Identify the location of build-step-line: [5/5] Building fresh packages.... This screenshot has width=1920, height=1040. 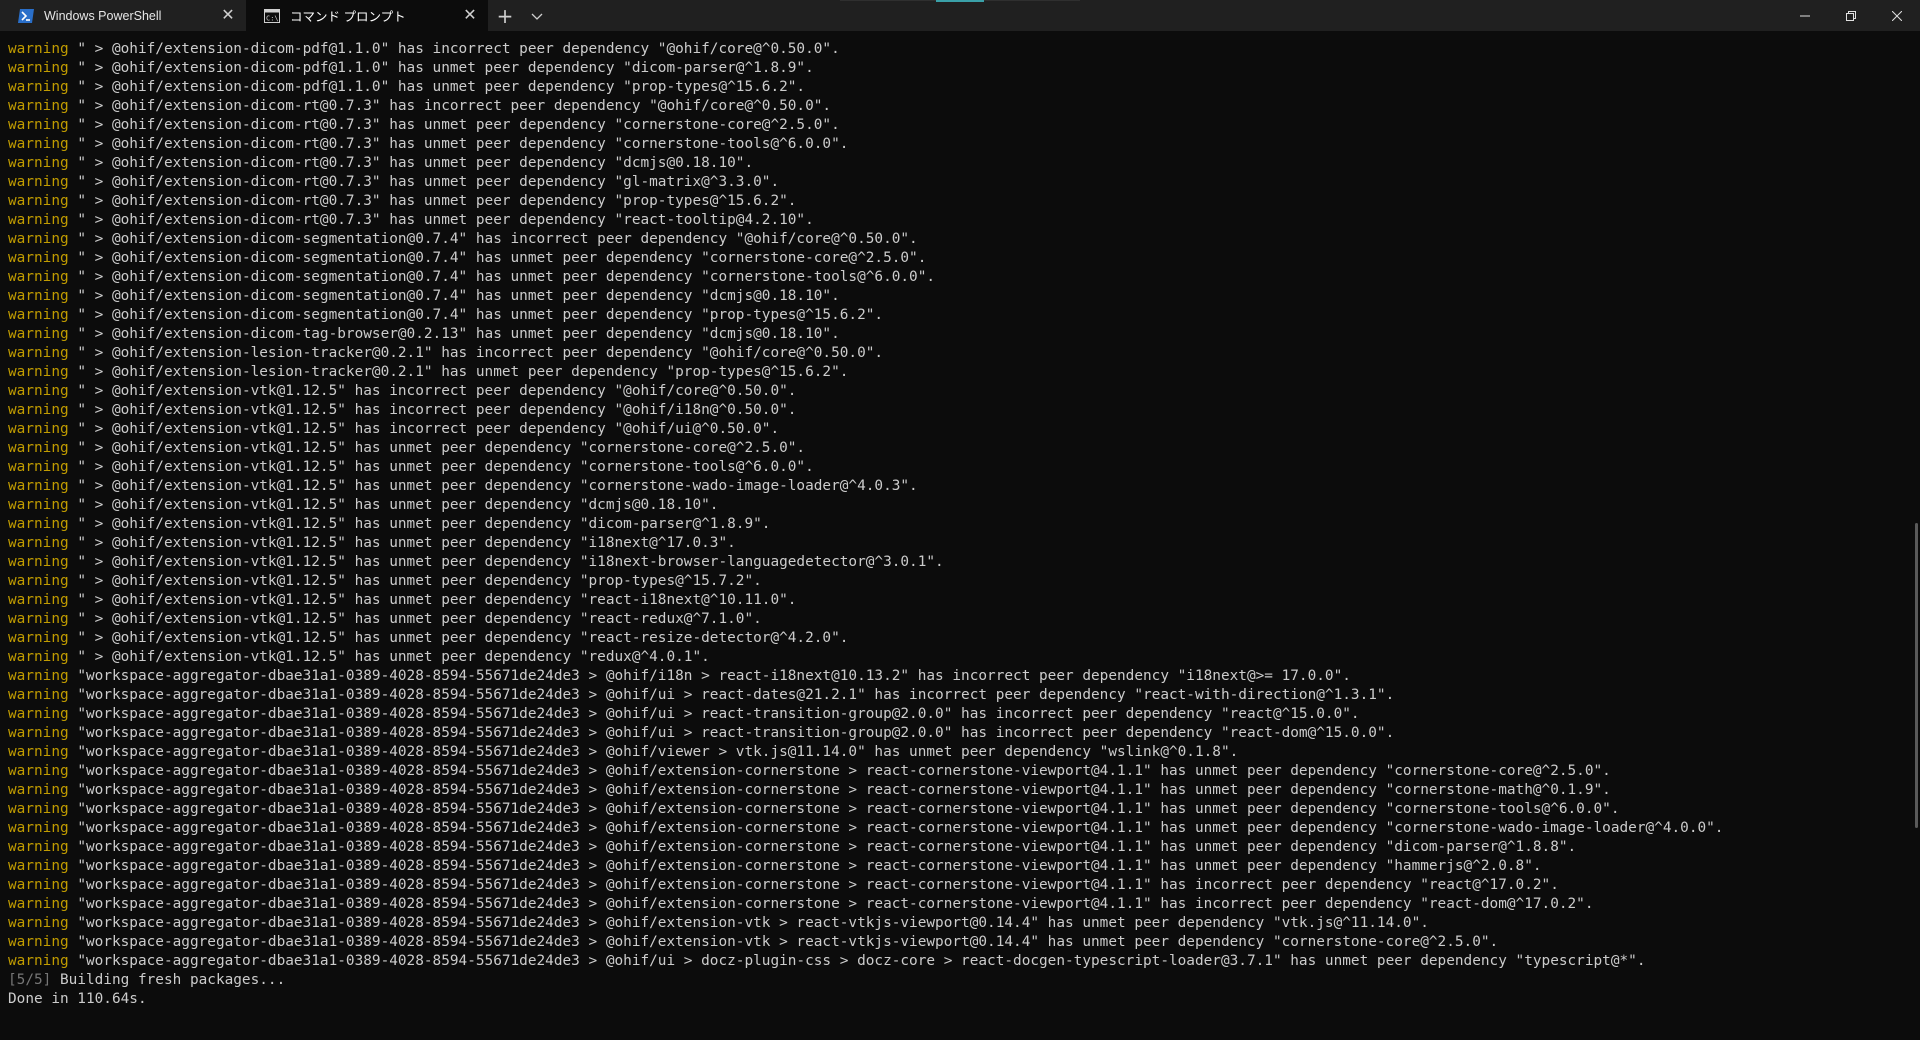
(960, 980).